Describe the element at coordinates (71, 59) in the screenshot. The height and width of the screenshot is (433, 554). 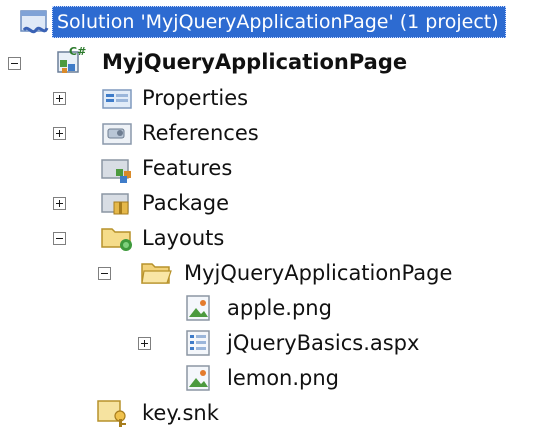
I see `csharp-project-icon: C#` at that location.